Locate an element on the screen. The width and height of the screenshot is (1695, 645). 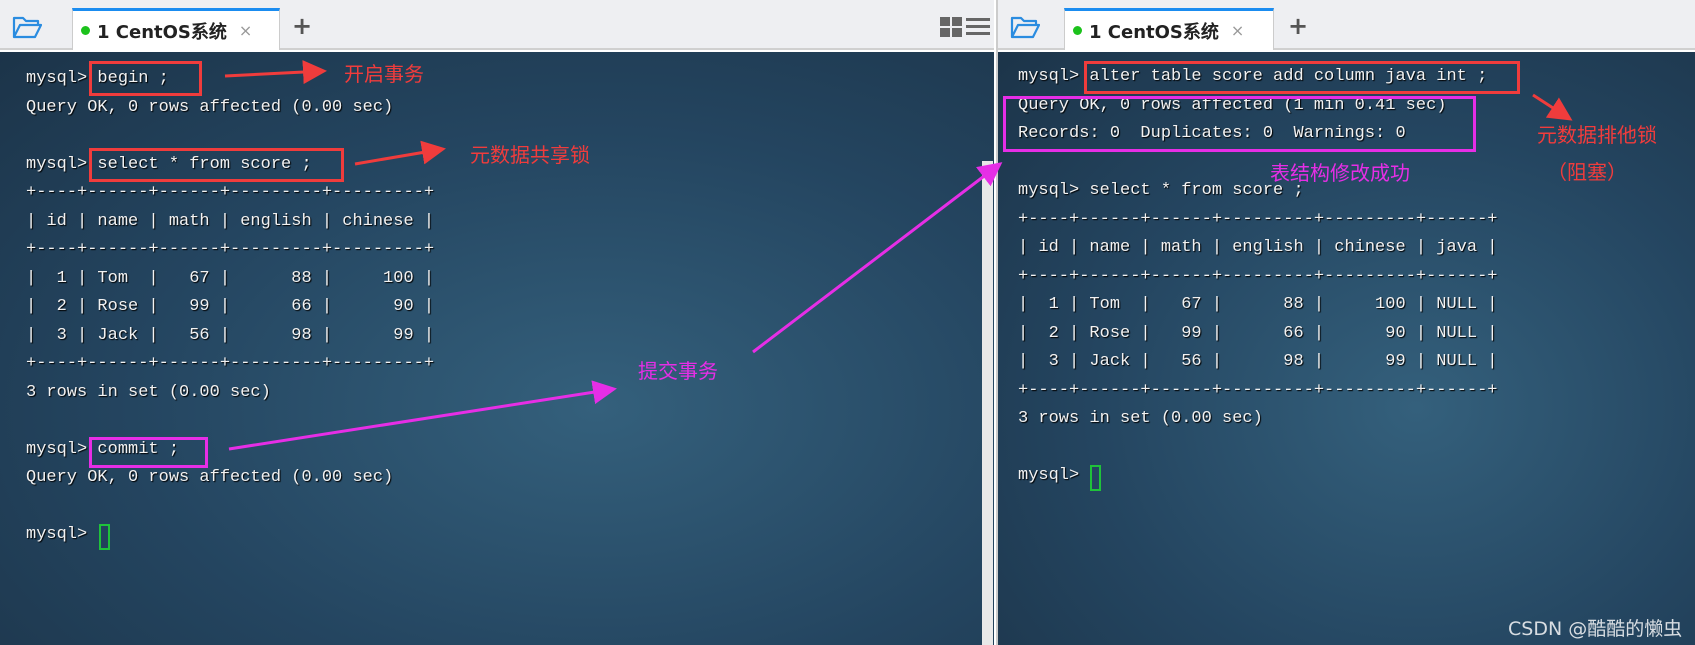
result-highlight-box is located at coordinates (1239, 124).